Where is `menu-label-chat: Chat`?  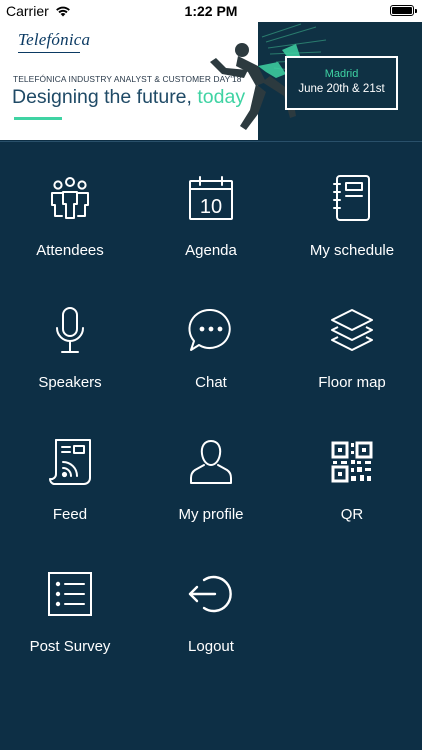 menu-label-chat: Chat is located at coordinates (211, 382).